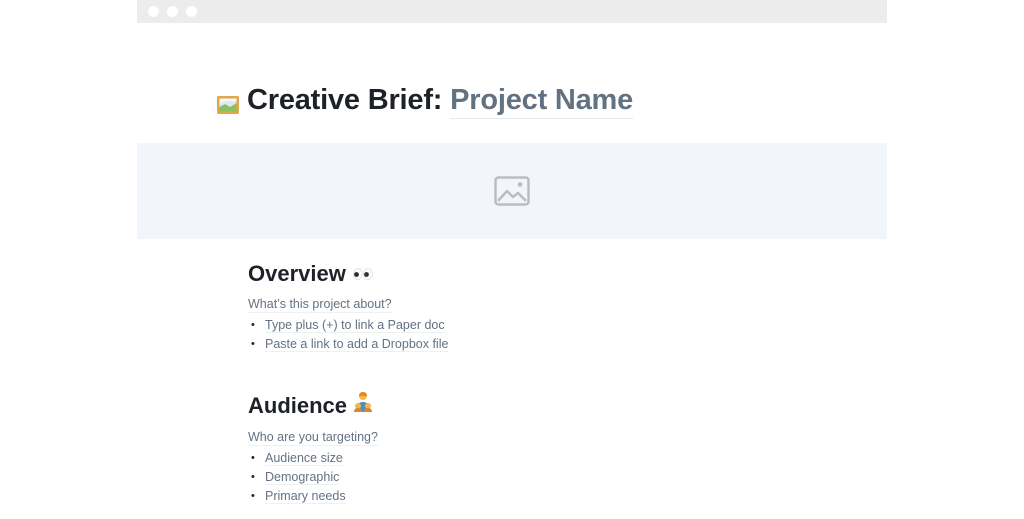 This screenshot has width=1024, height=519. What do you see at coordinates (541, 101) in the screenshot?
I see `project-name-placeholder: Project Name` at bounding box center [541, 101].